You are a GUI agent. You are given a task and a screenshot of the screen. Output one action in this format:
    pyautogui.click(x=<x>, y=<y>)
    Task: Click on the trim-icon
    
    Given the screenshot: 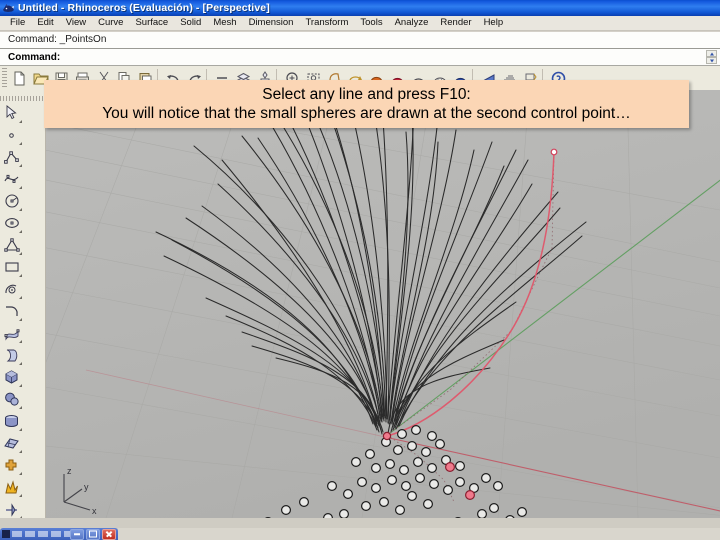 What is the action you would take?
    pyautogui.click(x=11, y=509)
    